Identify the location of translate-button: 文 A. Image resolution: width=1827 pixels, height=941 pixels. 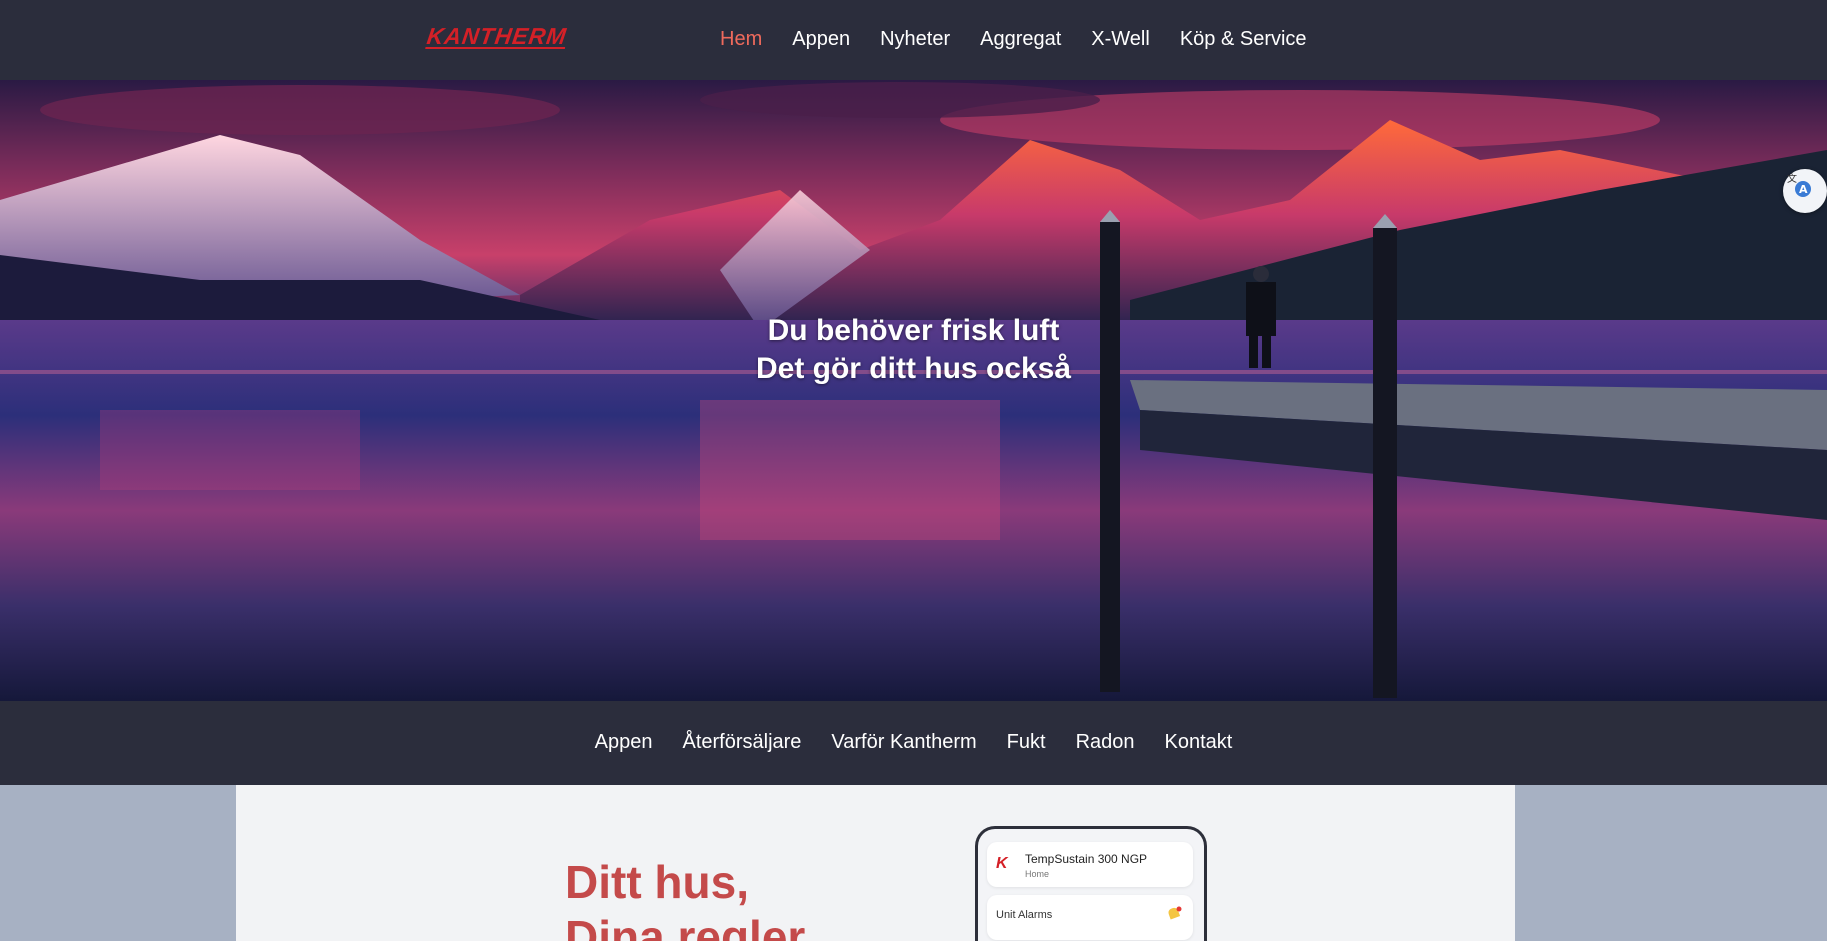
(1805, 191).